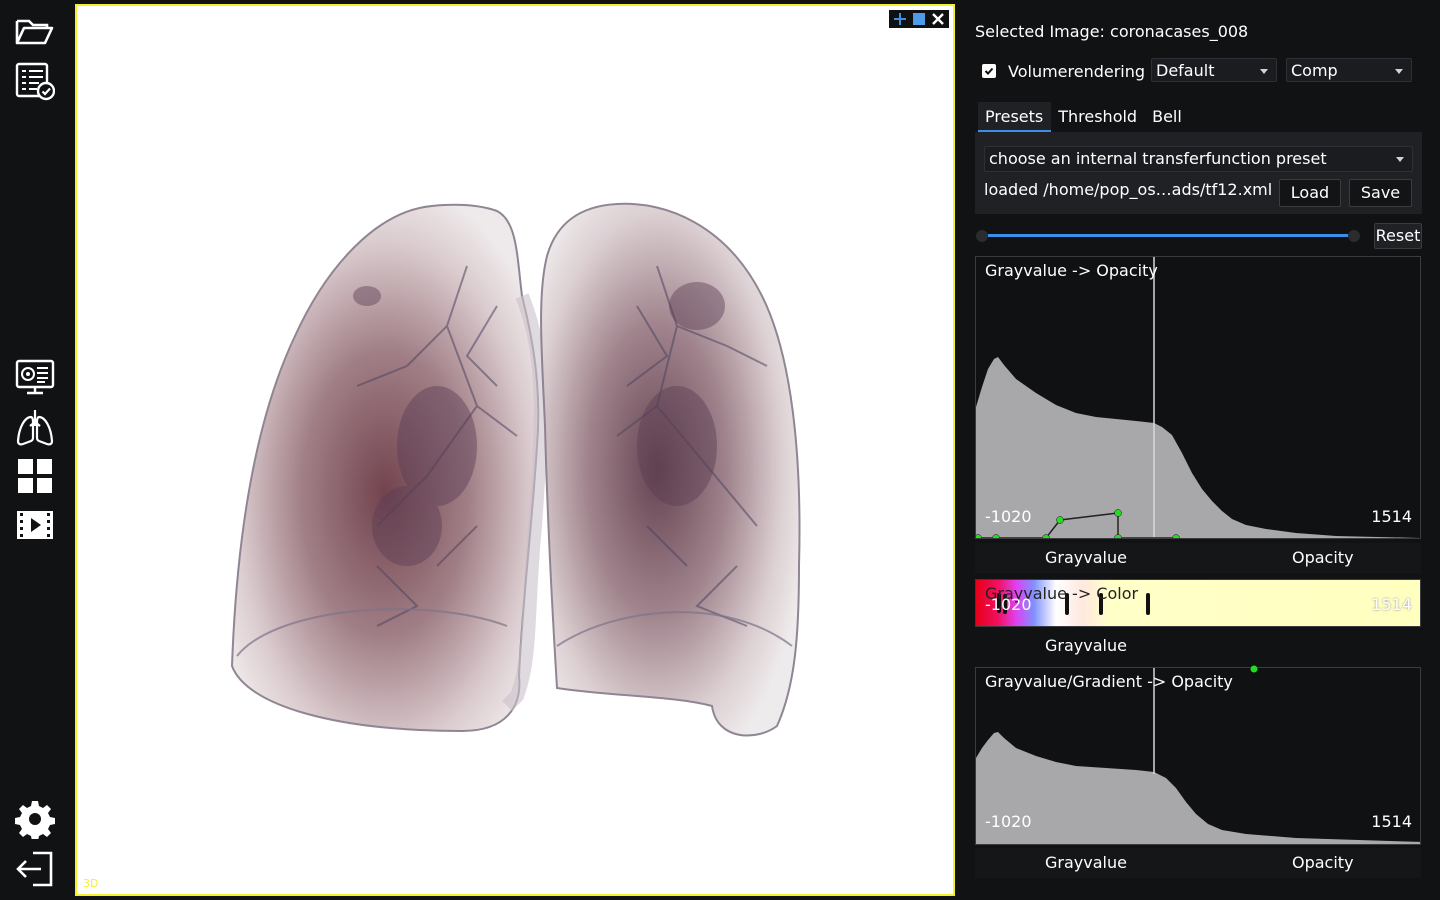 The image size is (1440, 900). I want to click on color-plot-min: -1020, so click(1008, 604).